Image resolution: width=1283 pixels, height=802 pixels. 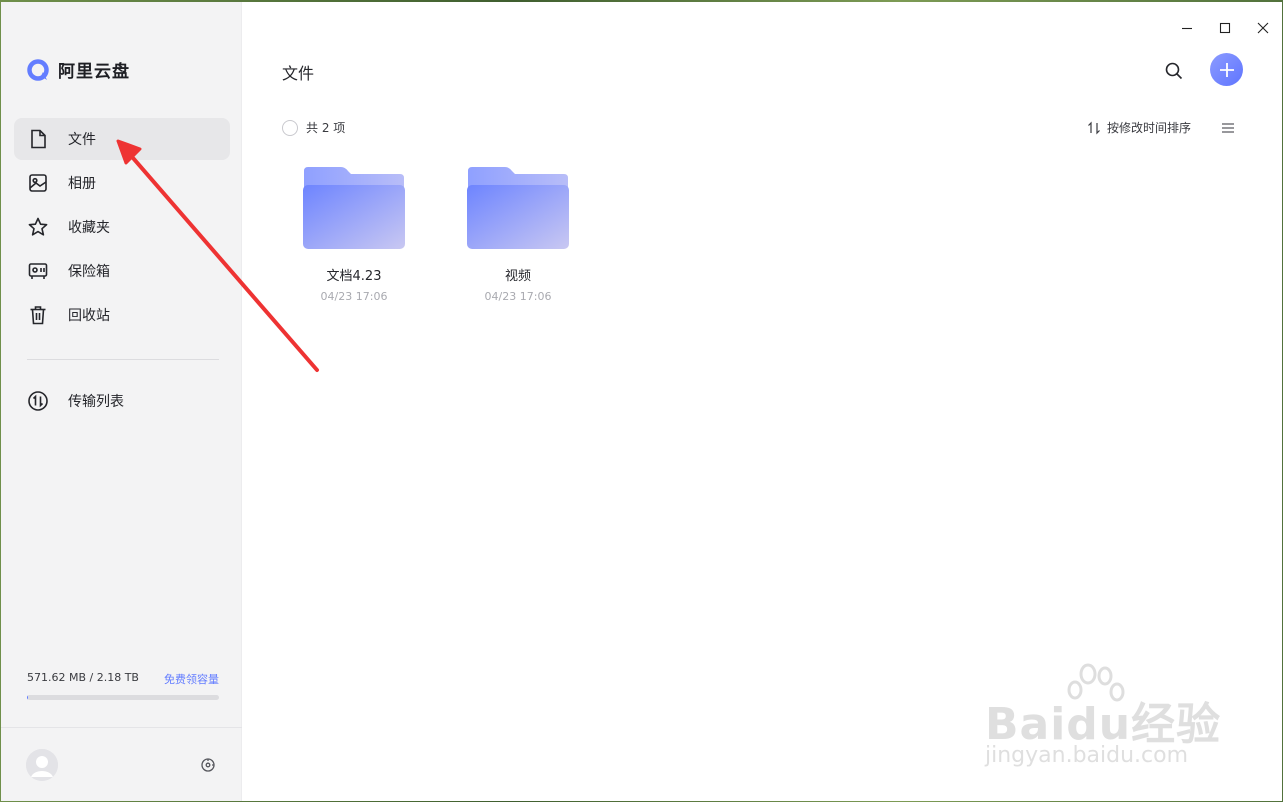 I want to click on annotation-arrow-icon, so click(x=217, y=255).